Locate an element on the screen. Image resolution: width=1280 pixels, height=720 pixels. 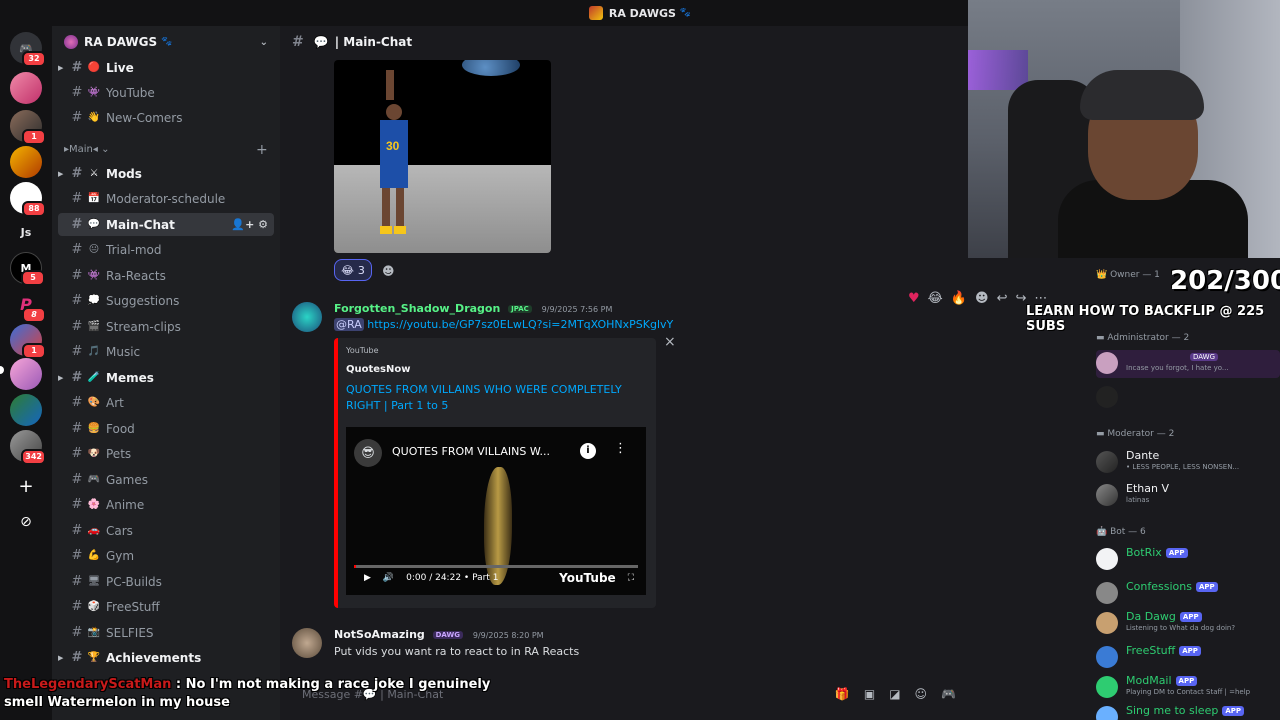
laugh-reaction-icon: 😂 is located at coordinates (935, 298).